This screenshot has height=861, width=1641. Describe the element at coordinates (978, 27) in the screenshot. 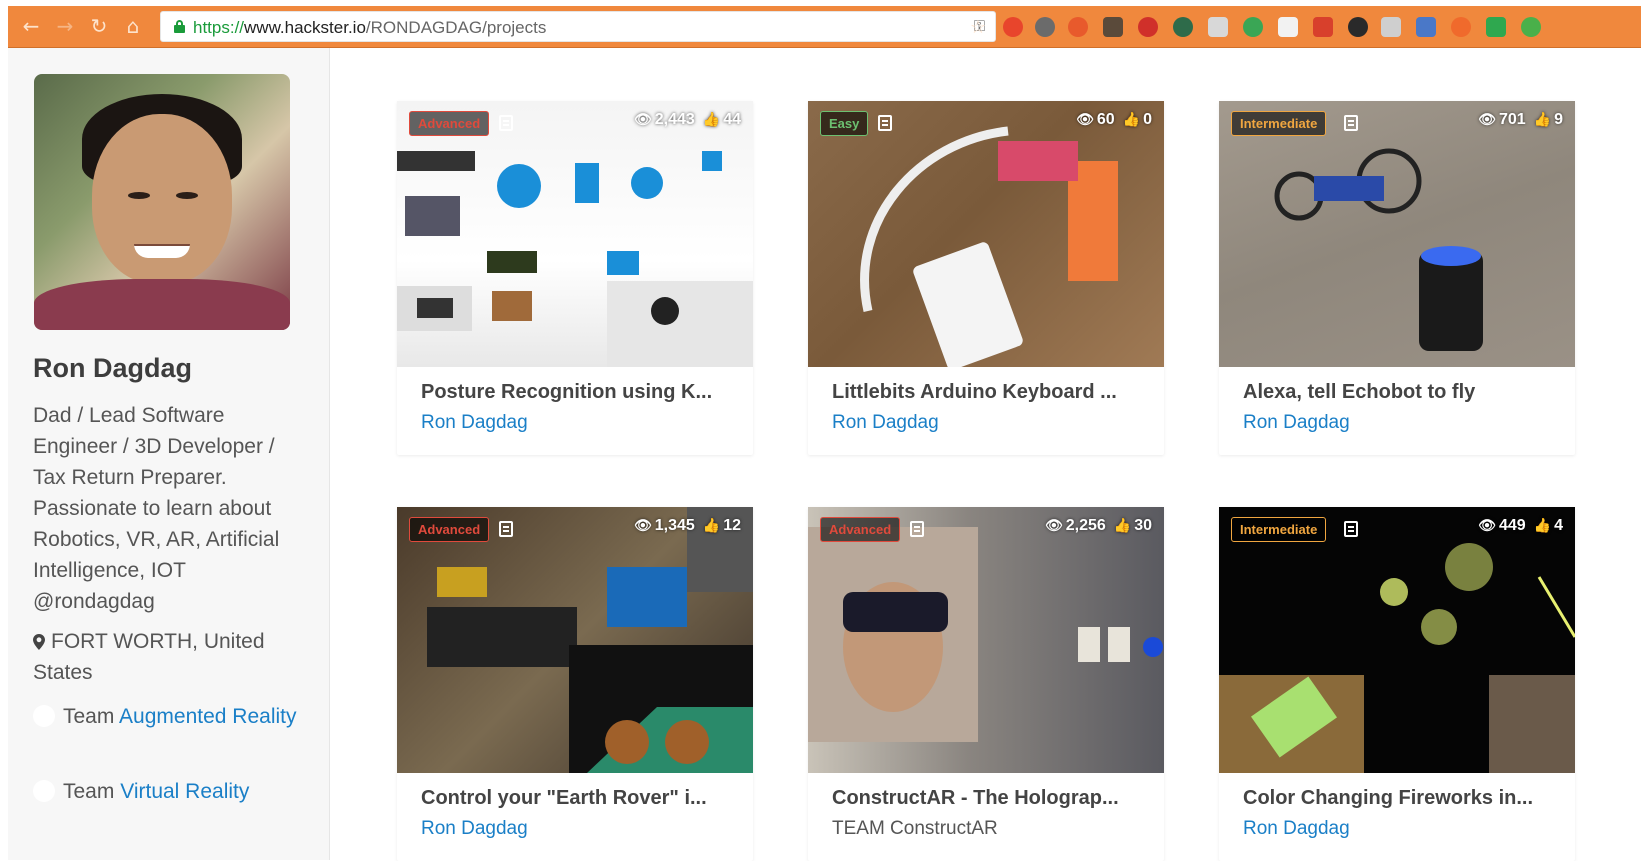

I see `bookmark-star-icon: ☆` at that location.